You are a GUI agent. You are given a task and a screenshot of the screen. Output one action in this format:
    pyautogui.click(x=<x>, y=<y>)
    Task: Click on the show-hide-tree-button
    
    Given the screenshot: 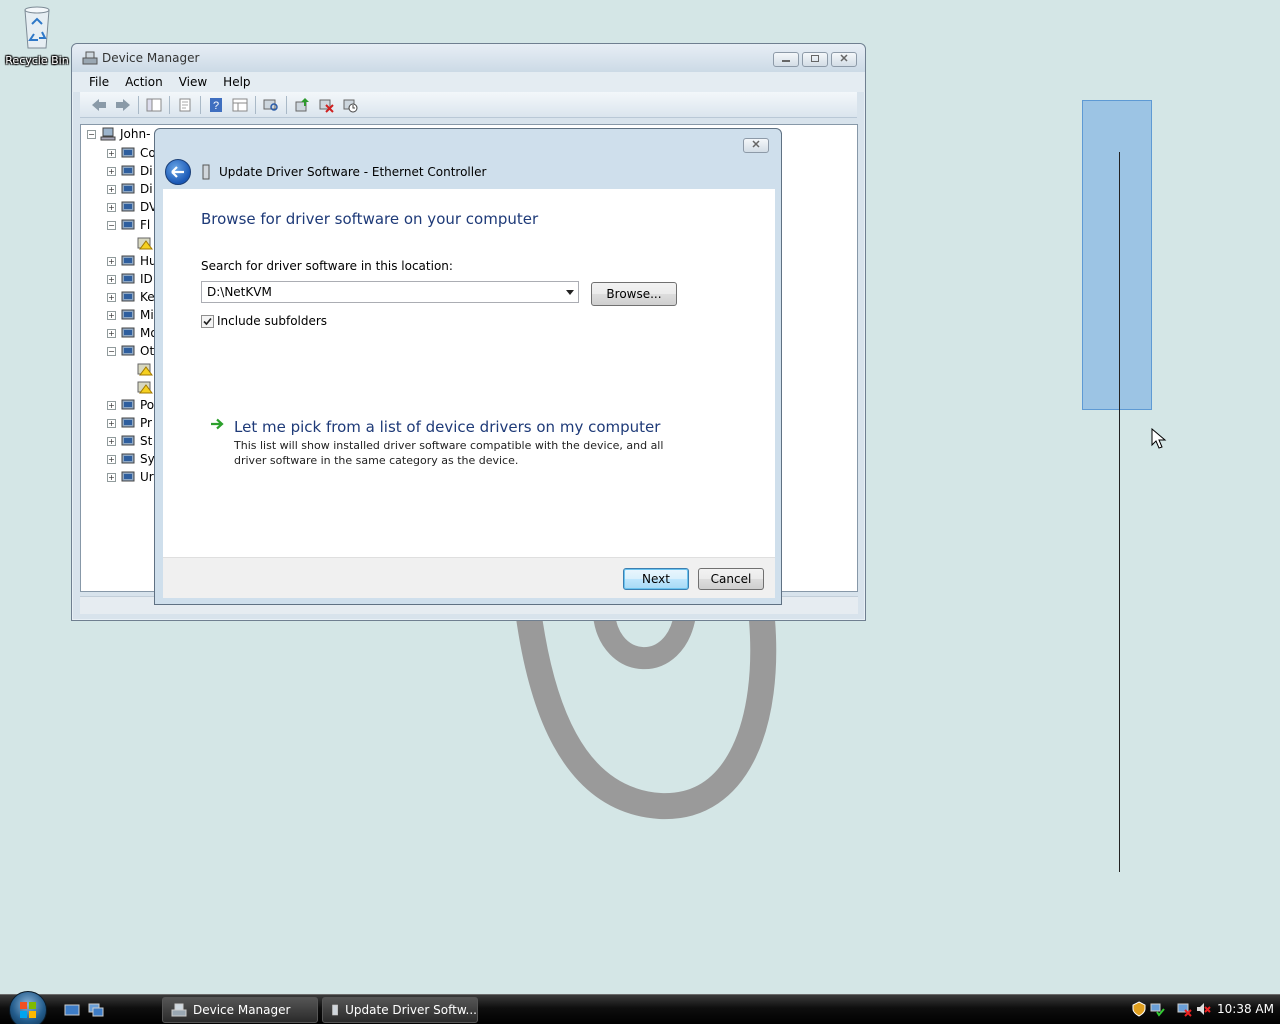 What is the action you would take?
    pyautogui.click(x=154, y=105)
    